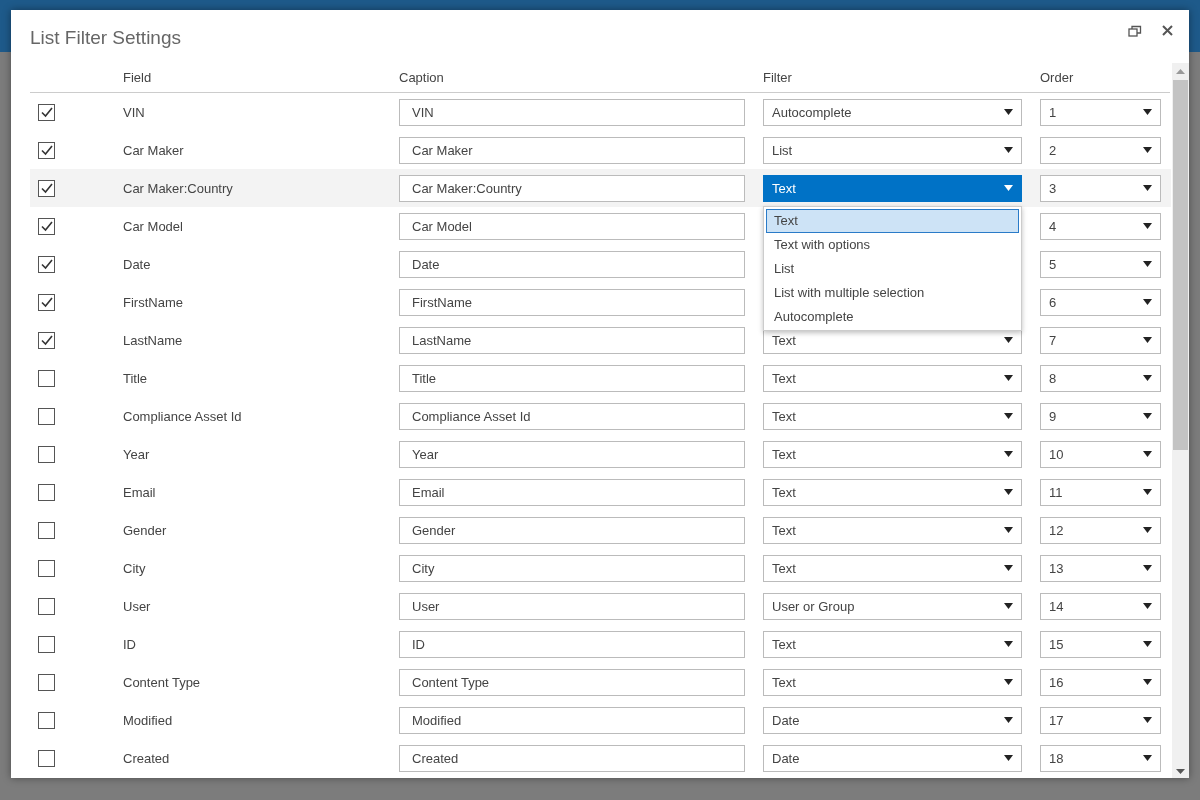 This screenshot has width=1200, height=800. Describe the element at coordinates (153, 226) in the screenshot. I see `field-name: Car Model` at that location.